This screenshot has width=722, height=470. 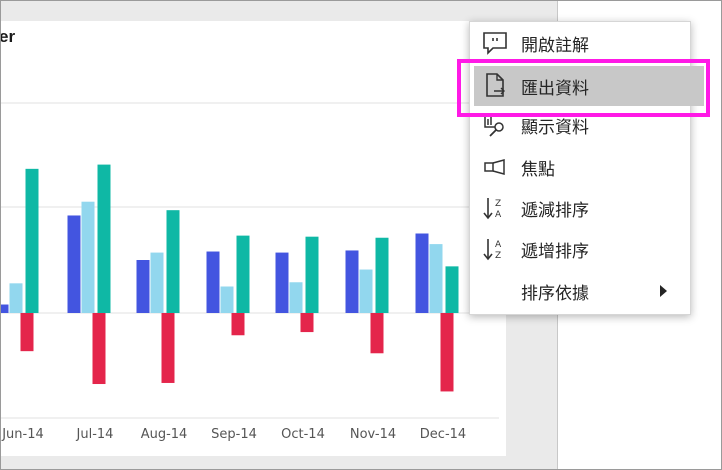 What do you see at coordinates (555, 293) in the screenshot?
I see `menu-item-label: 排序依據` at bounding box center [555, 293].